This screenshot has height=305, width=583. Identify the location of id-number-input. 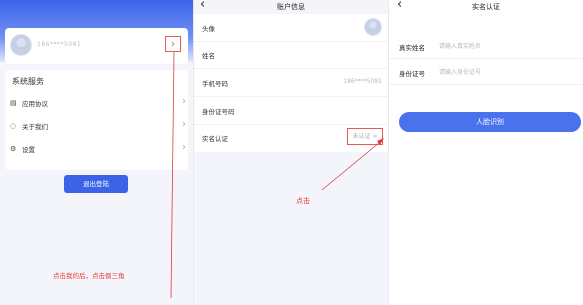
(504, 72).